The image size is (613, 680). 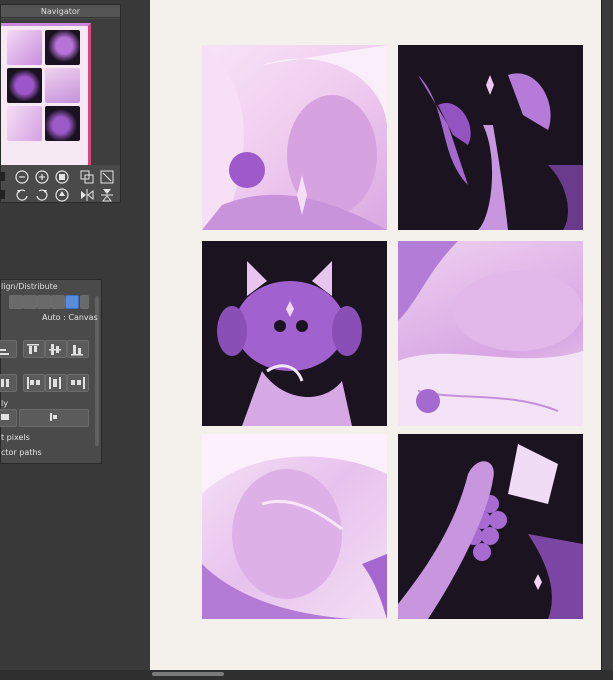 What do you see at coordinates (87, 195) in the screenshot?
I see `flip-horizontal-icon` at bounding box center [87, 195].